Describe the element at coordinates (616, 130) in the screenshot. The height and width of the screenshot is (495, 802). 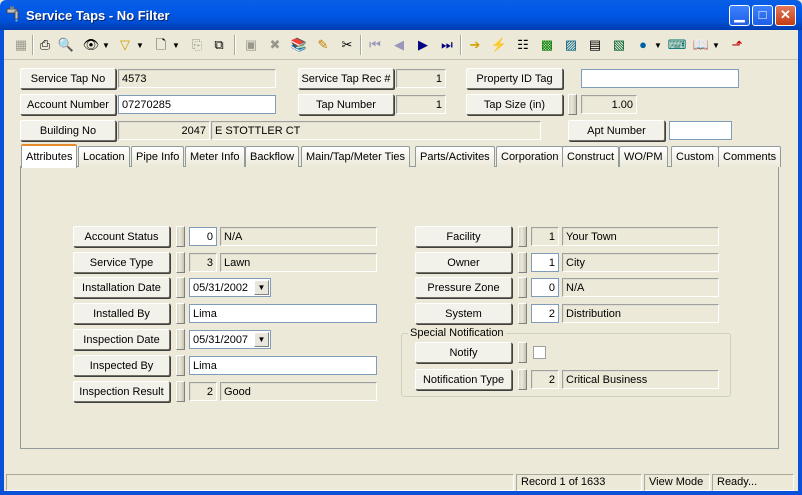
I see `apt-number-button: Apt Number` at that location.